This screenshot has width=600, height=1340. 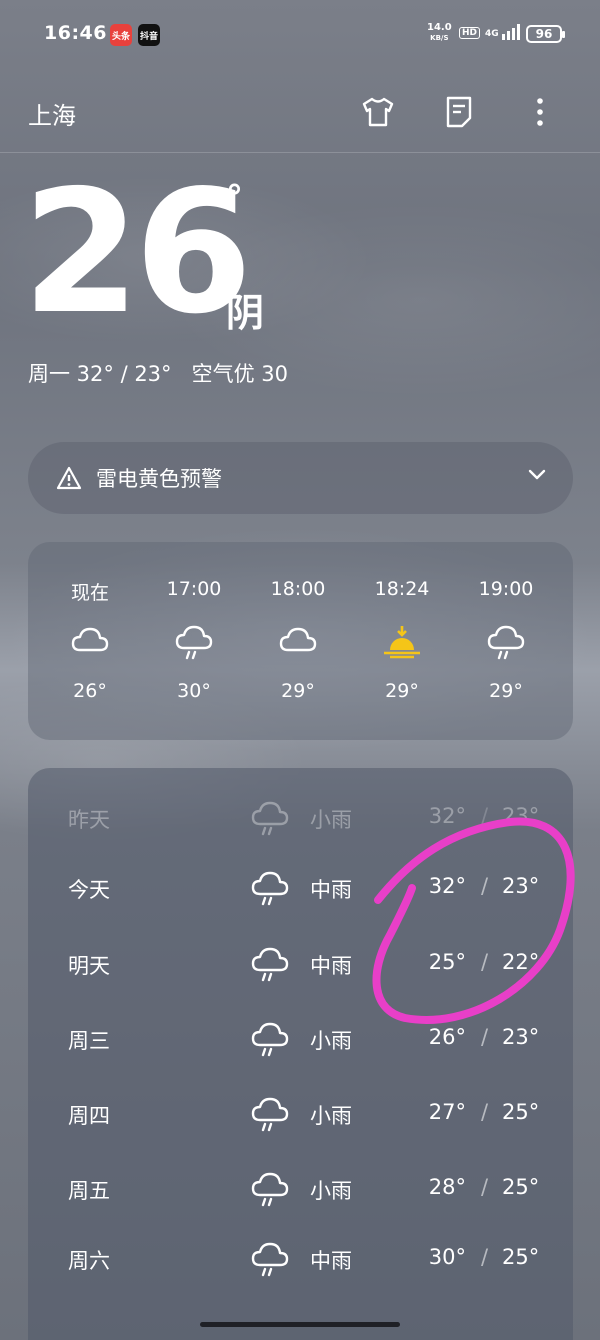 What do you see at coordinates (540, 112) in the screenshot?
I see `more-icon` at bounding box center [540, 112].